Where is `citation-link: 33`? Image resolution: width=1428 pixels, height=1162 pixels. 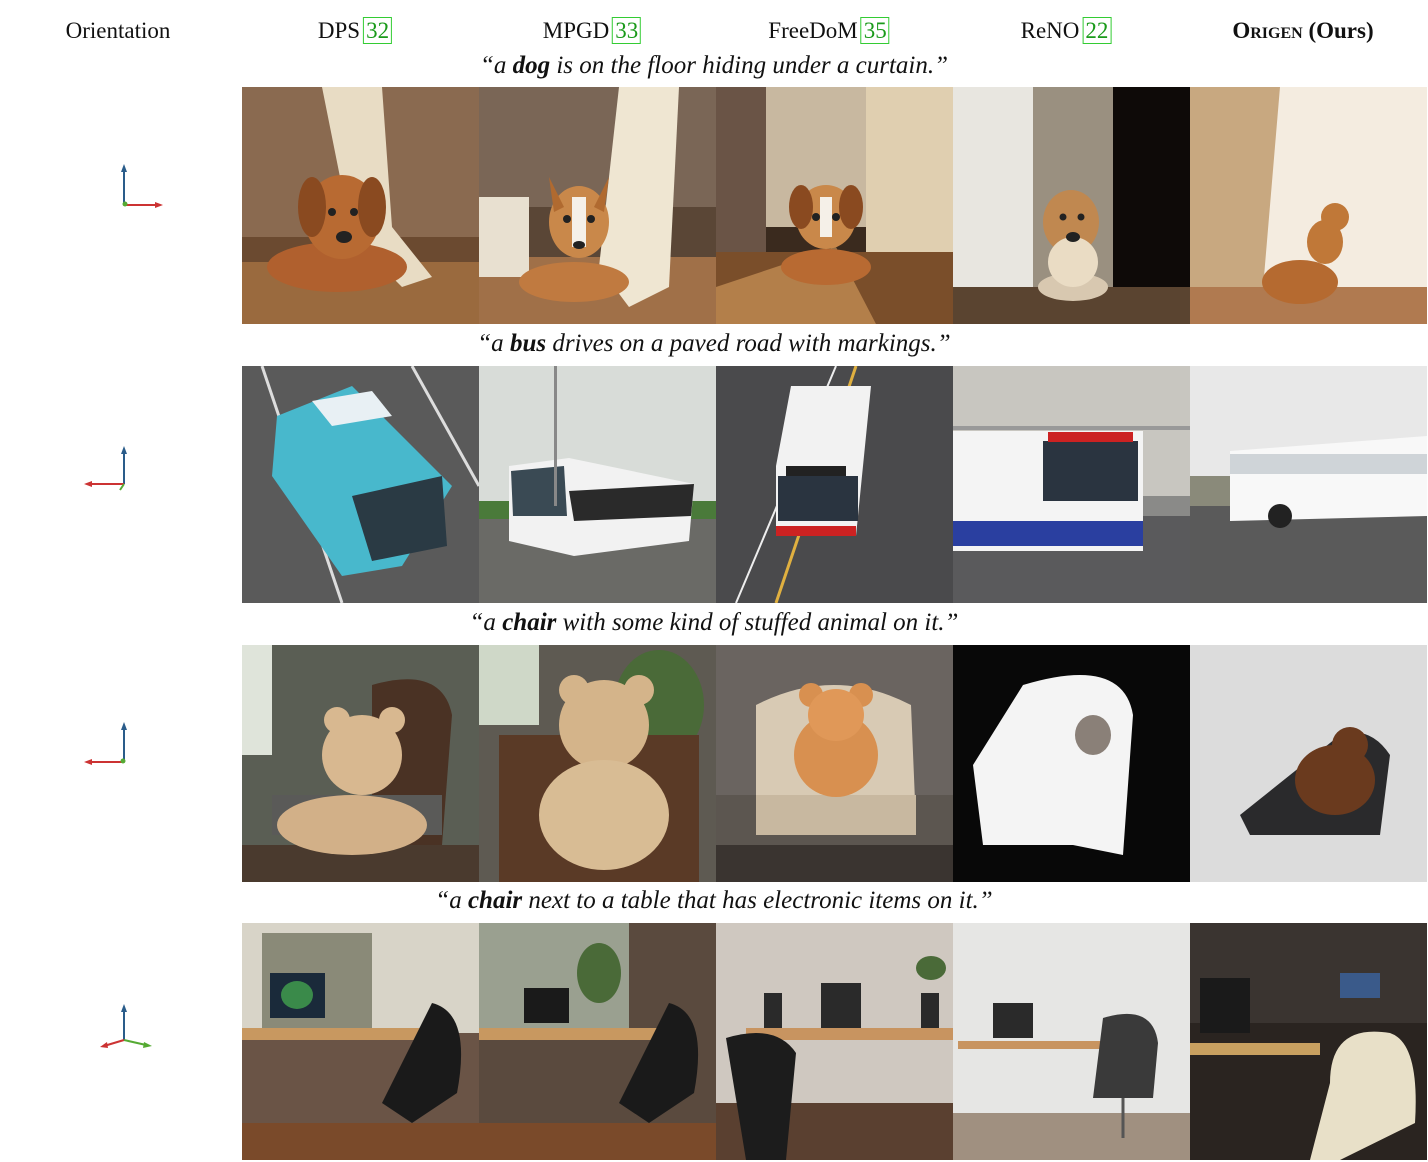
citation-link: 33 is located at coordinates (627, 30).